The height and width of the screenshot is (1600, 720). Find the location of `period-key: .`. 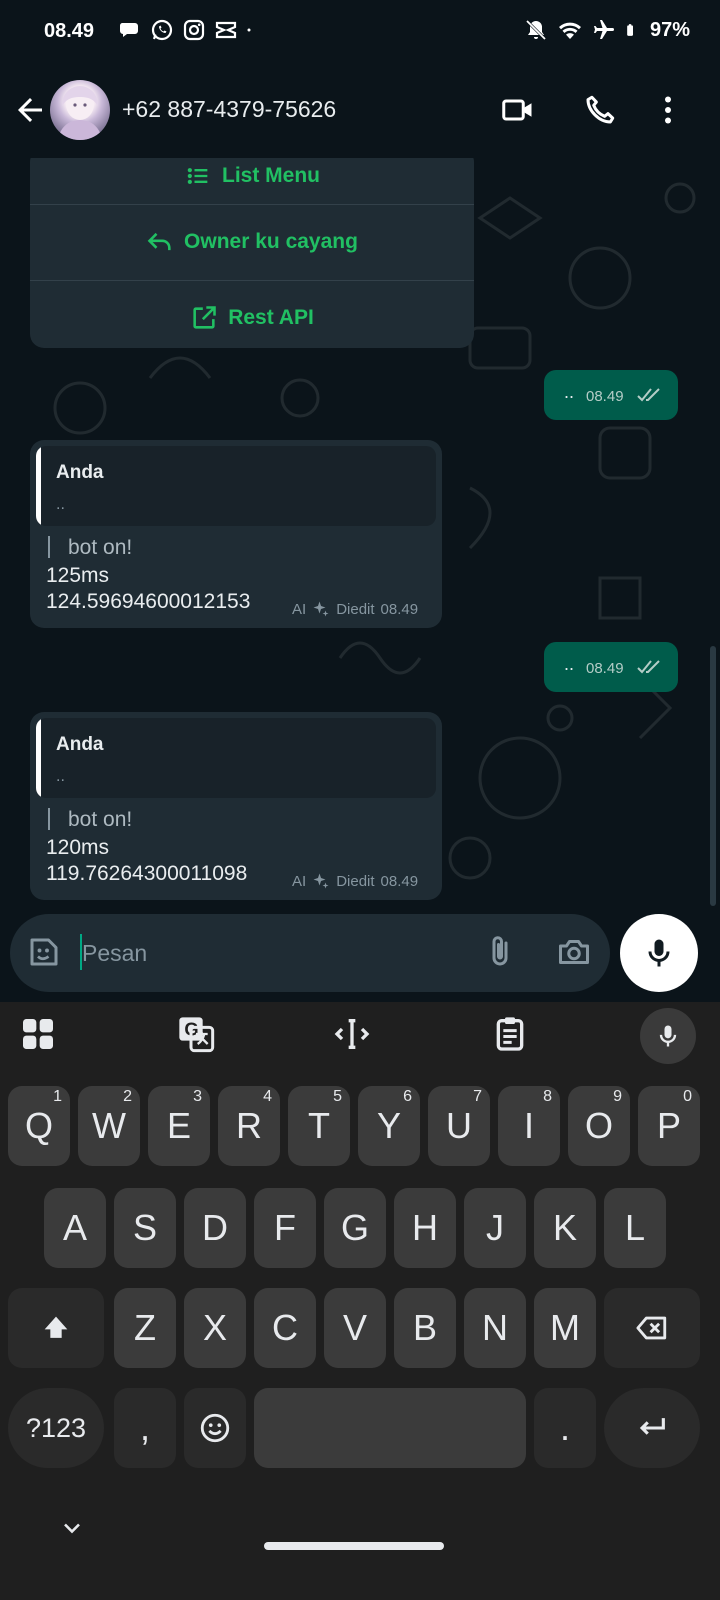

period-key: . is located at coordinates (565, 1428).